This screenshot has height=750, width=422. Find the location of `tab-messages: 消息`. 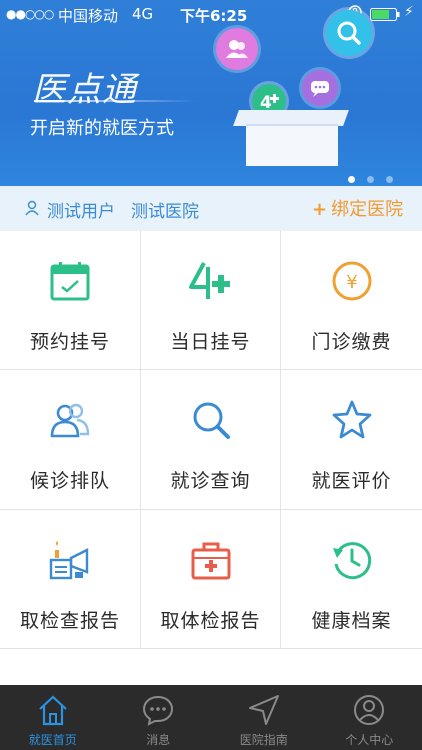

tab-messages: 消息 is located at coordinates (159, 717).